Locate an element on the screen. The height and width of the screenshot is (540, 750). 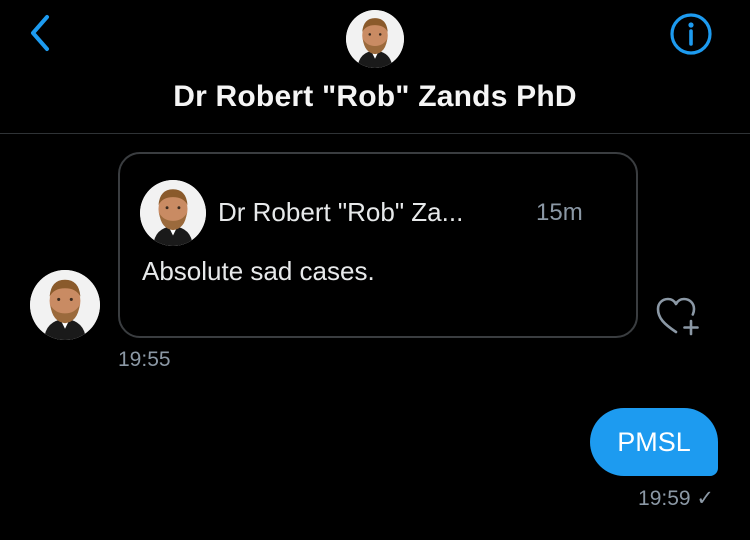
heart-plus-icon is located at coordinates (680, 319).